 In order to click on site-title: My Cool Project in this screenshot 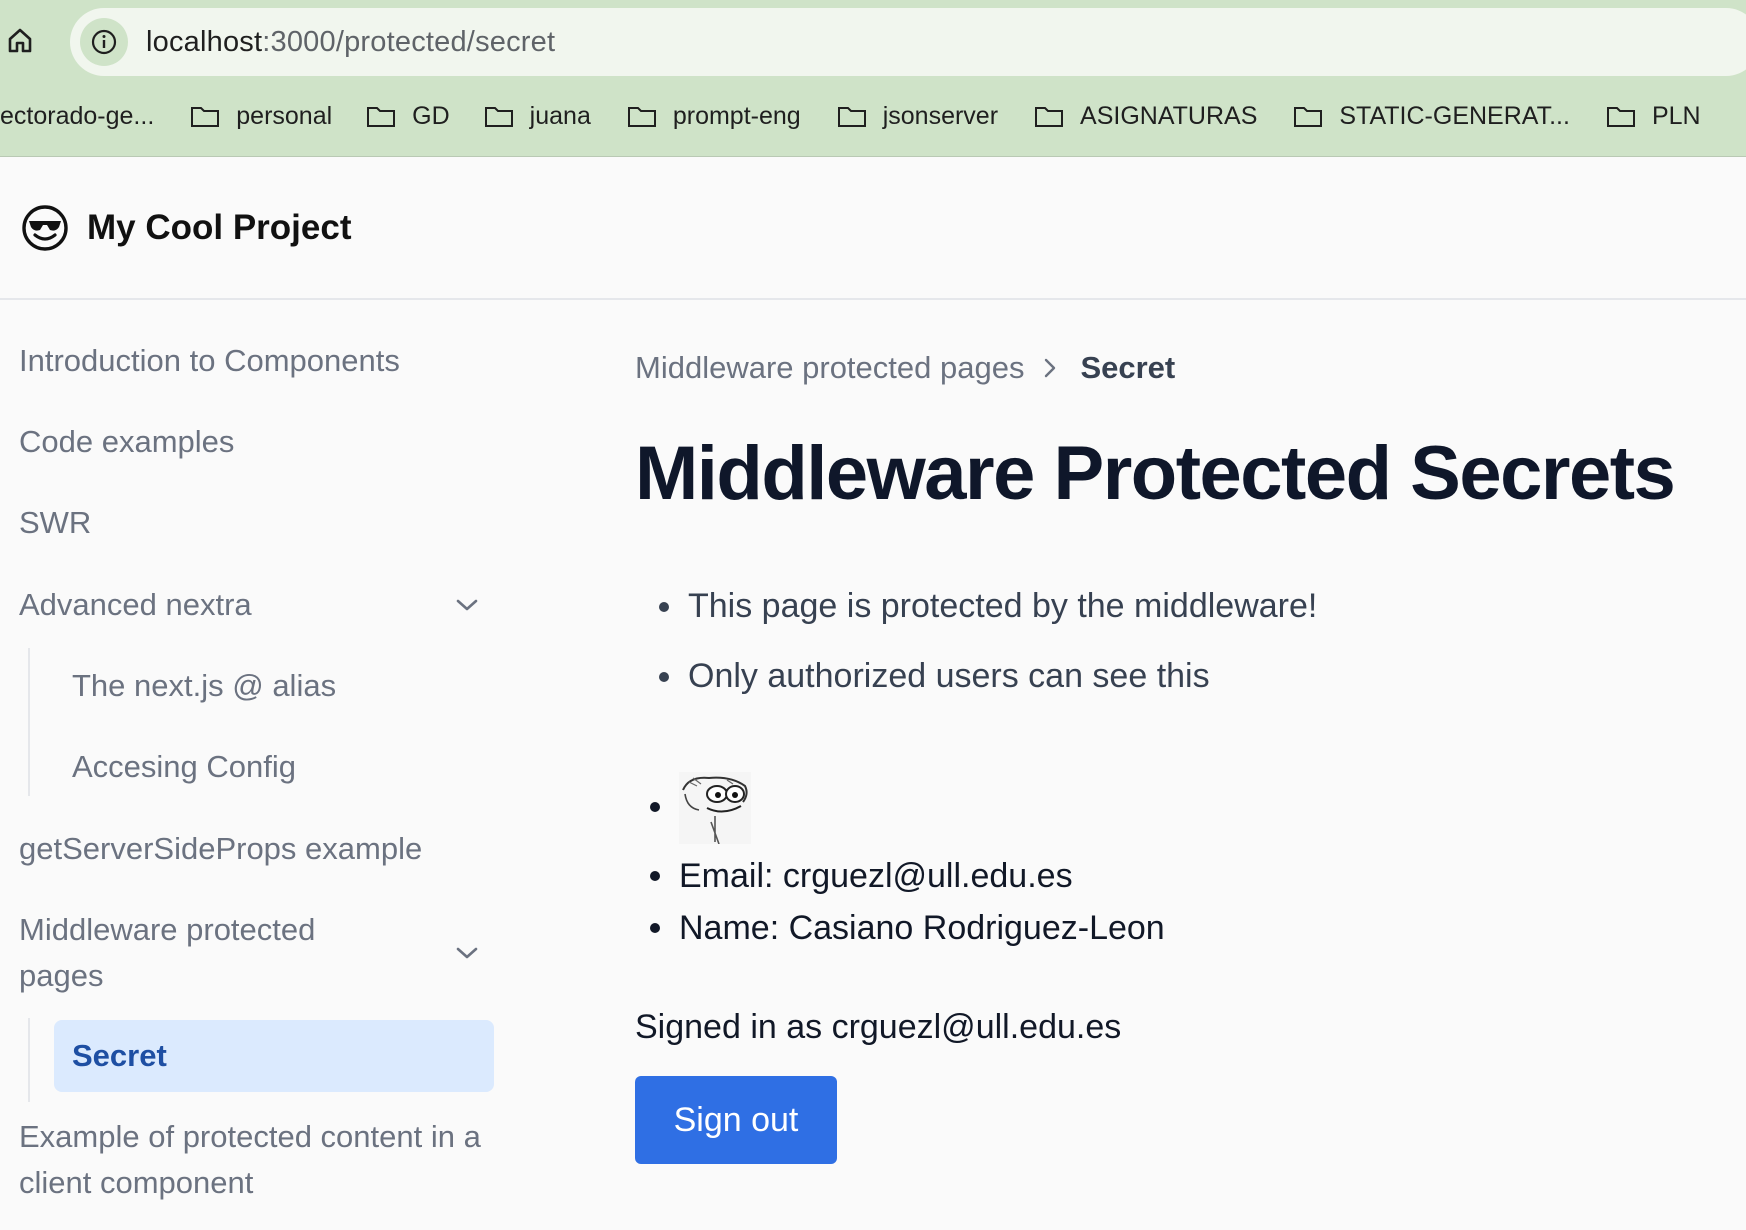, I will do `click(219, 227)`.